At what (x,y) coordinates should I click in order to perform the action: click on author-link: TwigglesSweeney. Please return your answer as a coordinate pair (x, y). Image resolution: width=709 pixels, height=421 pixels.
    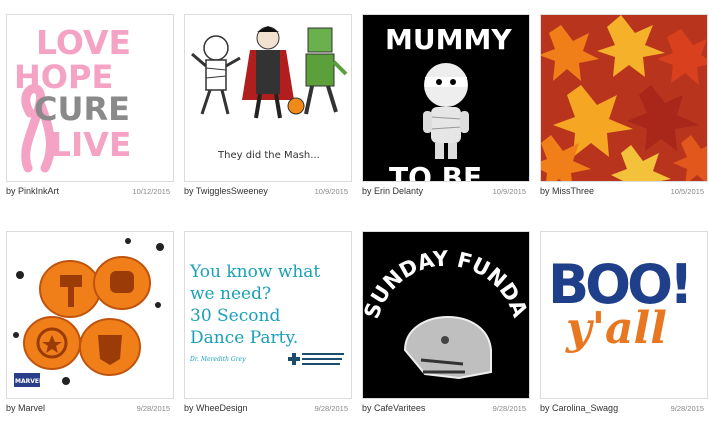
    Looking at the image, I should click on (232, 191).